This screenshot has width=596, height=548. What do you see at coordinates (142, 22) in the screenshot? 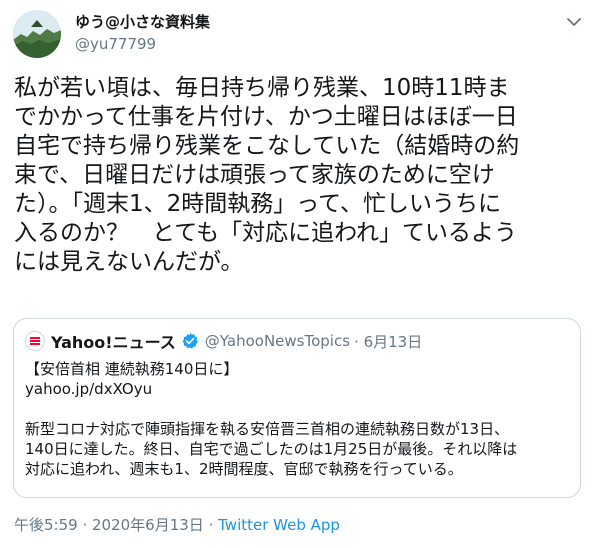
I see `display-name: ゆう@小さな資料集` at bounding box center [142, 22].